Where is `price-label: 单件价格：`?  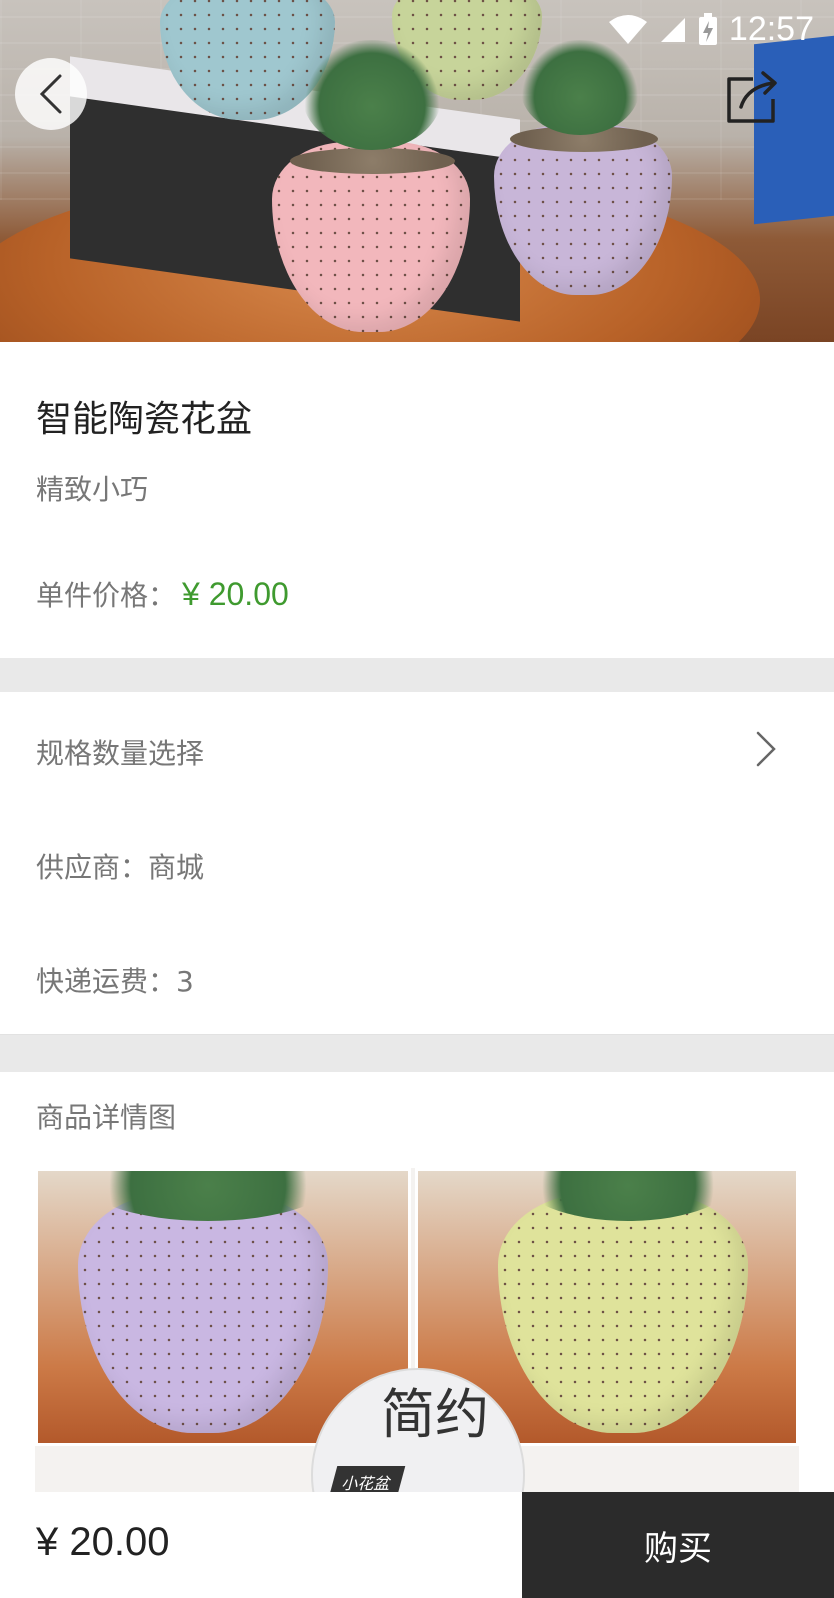 price-label: 单件价格： is located at coordinates (106, 595).